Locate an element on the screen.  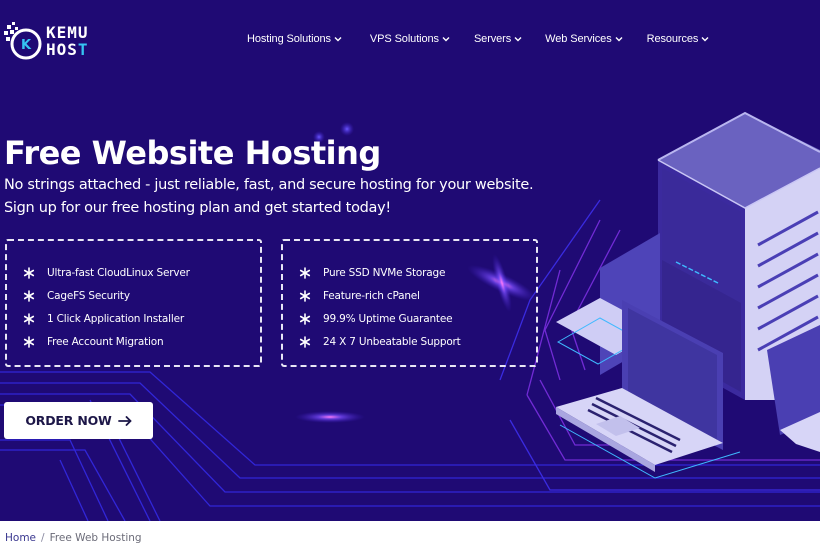
feature-label: CageFS Security is located at coordinates (88, 295).